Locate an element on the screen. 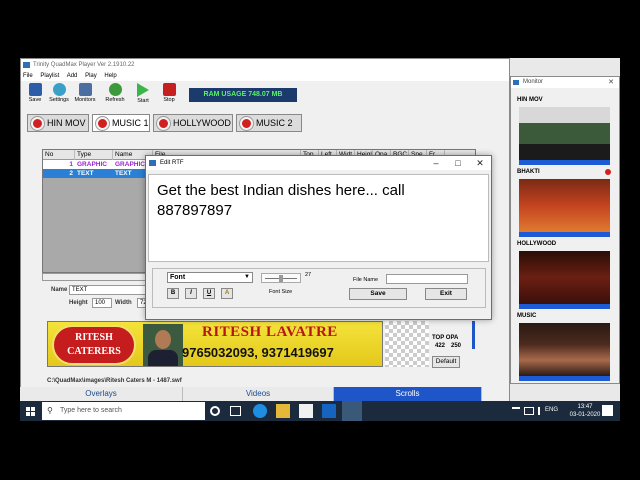 The width and height of the screenshot is (640, 480). start-tool-button: Start is located at coordinates (143, 96).